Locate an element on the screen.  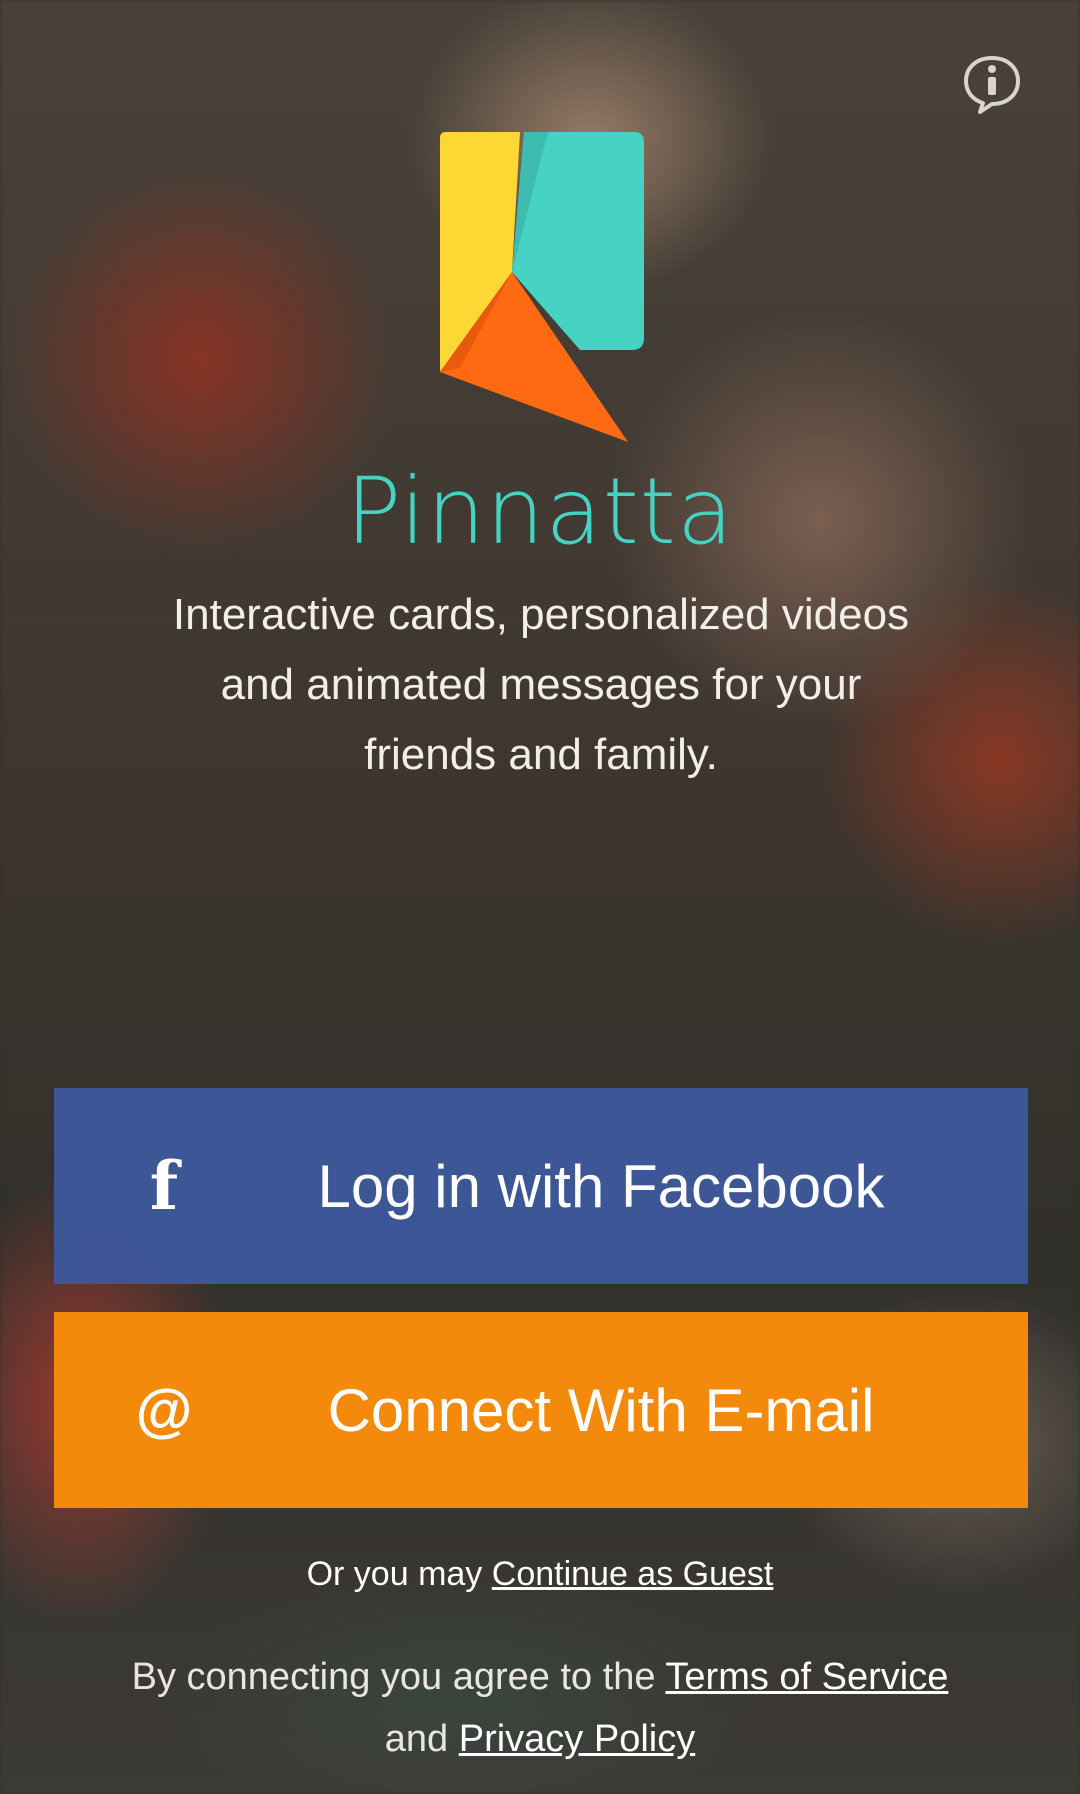
privacy-policy-link: Privacy Policy is located at coordinates (577, 1739).